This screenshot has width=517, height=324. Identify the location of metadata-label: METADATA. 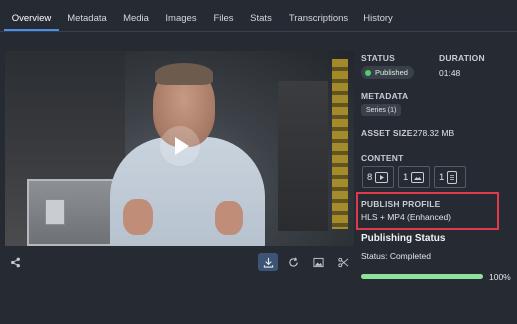
(385, 96).